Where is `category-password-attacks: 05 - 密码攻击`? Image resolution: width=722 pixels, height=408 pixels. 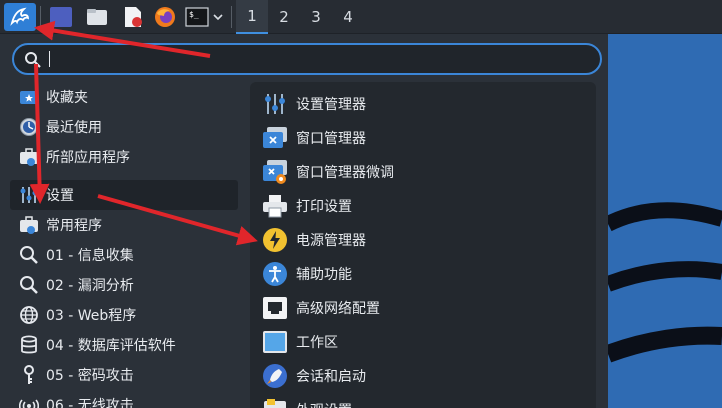 category-password-attacks: 05 - 密码攻击 is located at coordinates (124, 375).